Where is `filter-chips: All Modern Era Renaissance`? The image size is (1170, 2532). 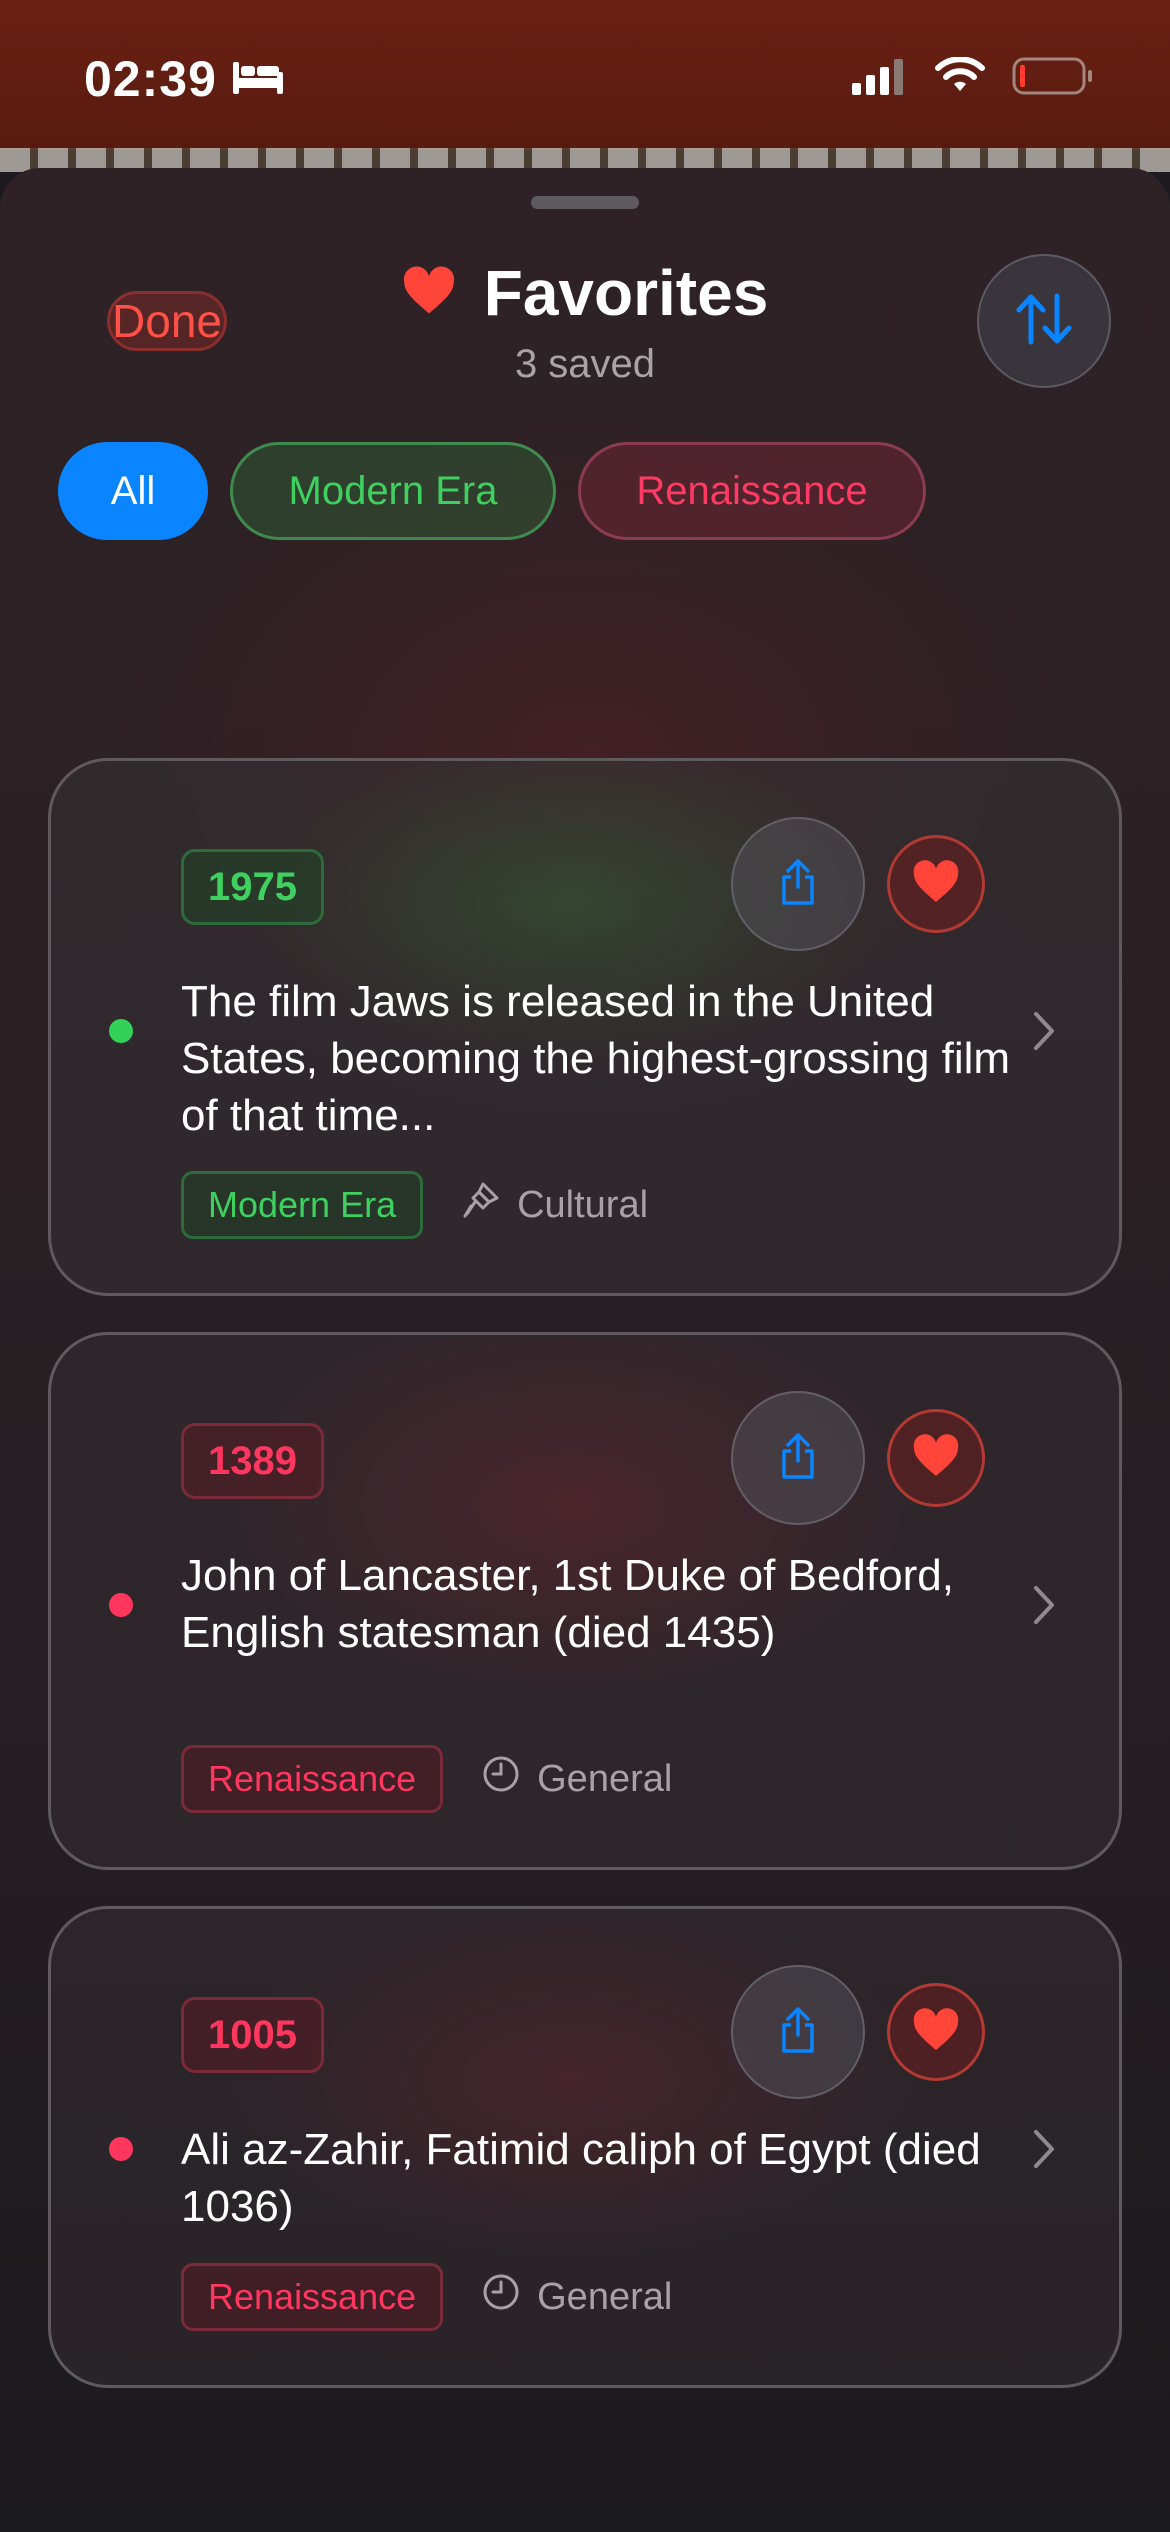
filter-chips: All Modern Era Renaissance is located at coordinates (492, 491).